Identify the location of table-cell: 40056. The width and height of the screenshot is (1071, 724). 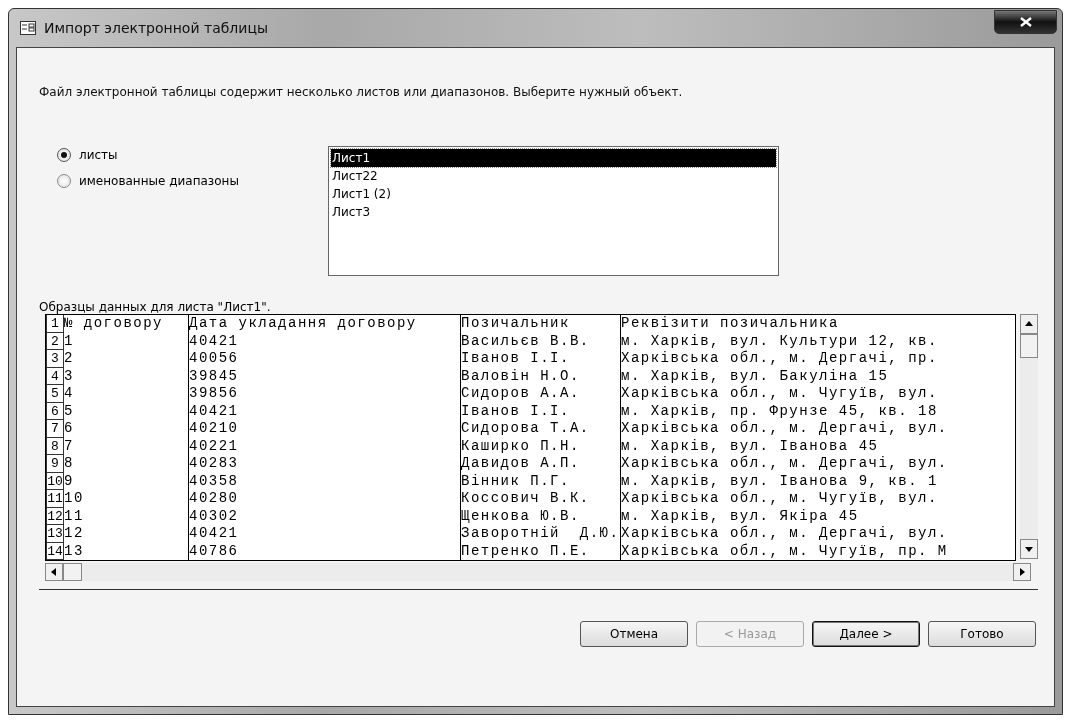
(325, 359).